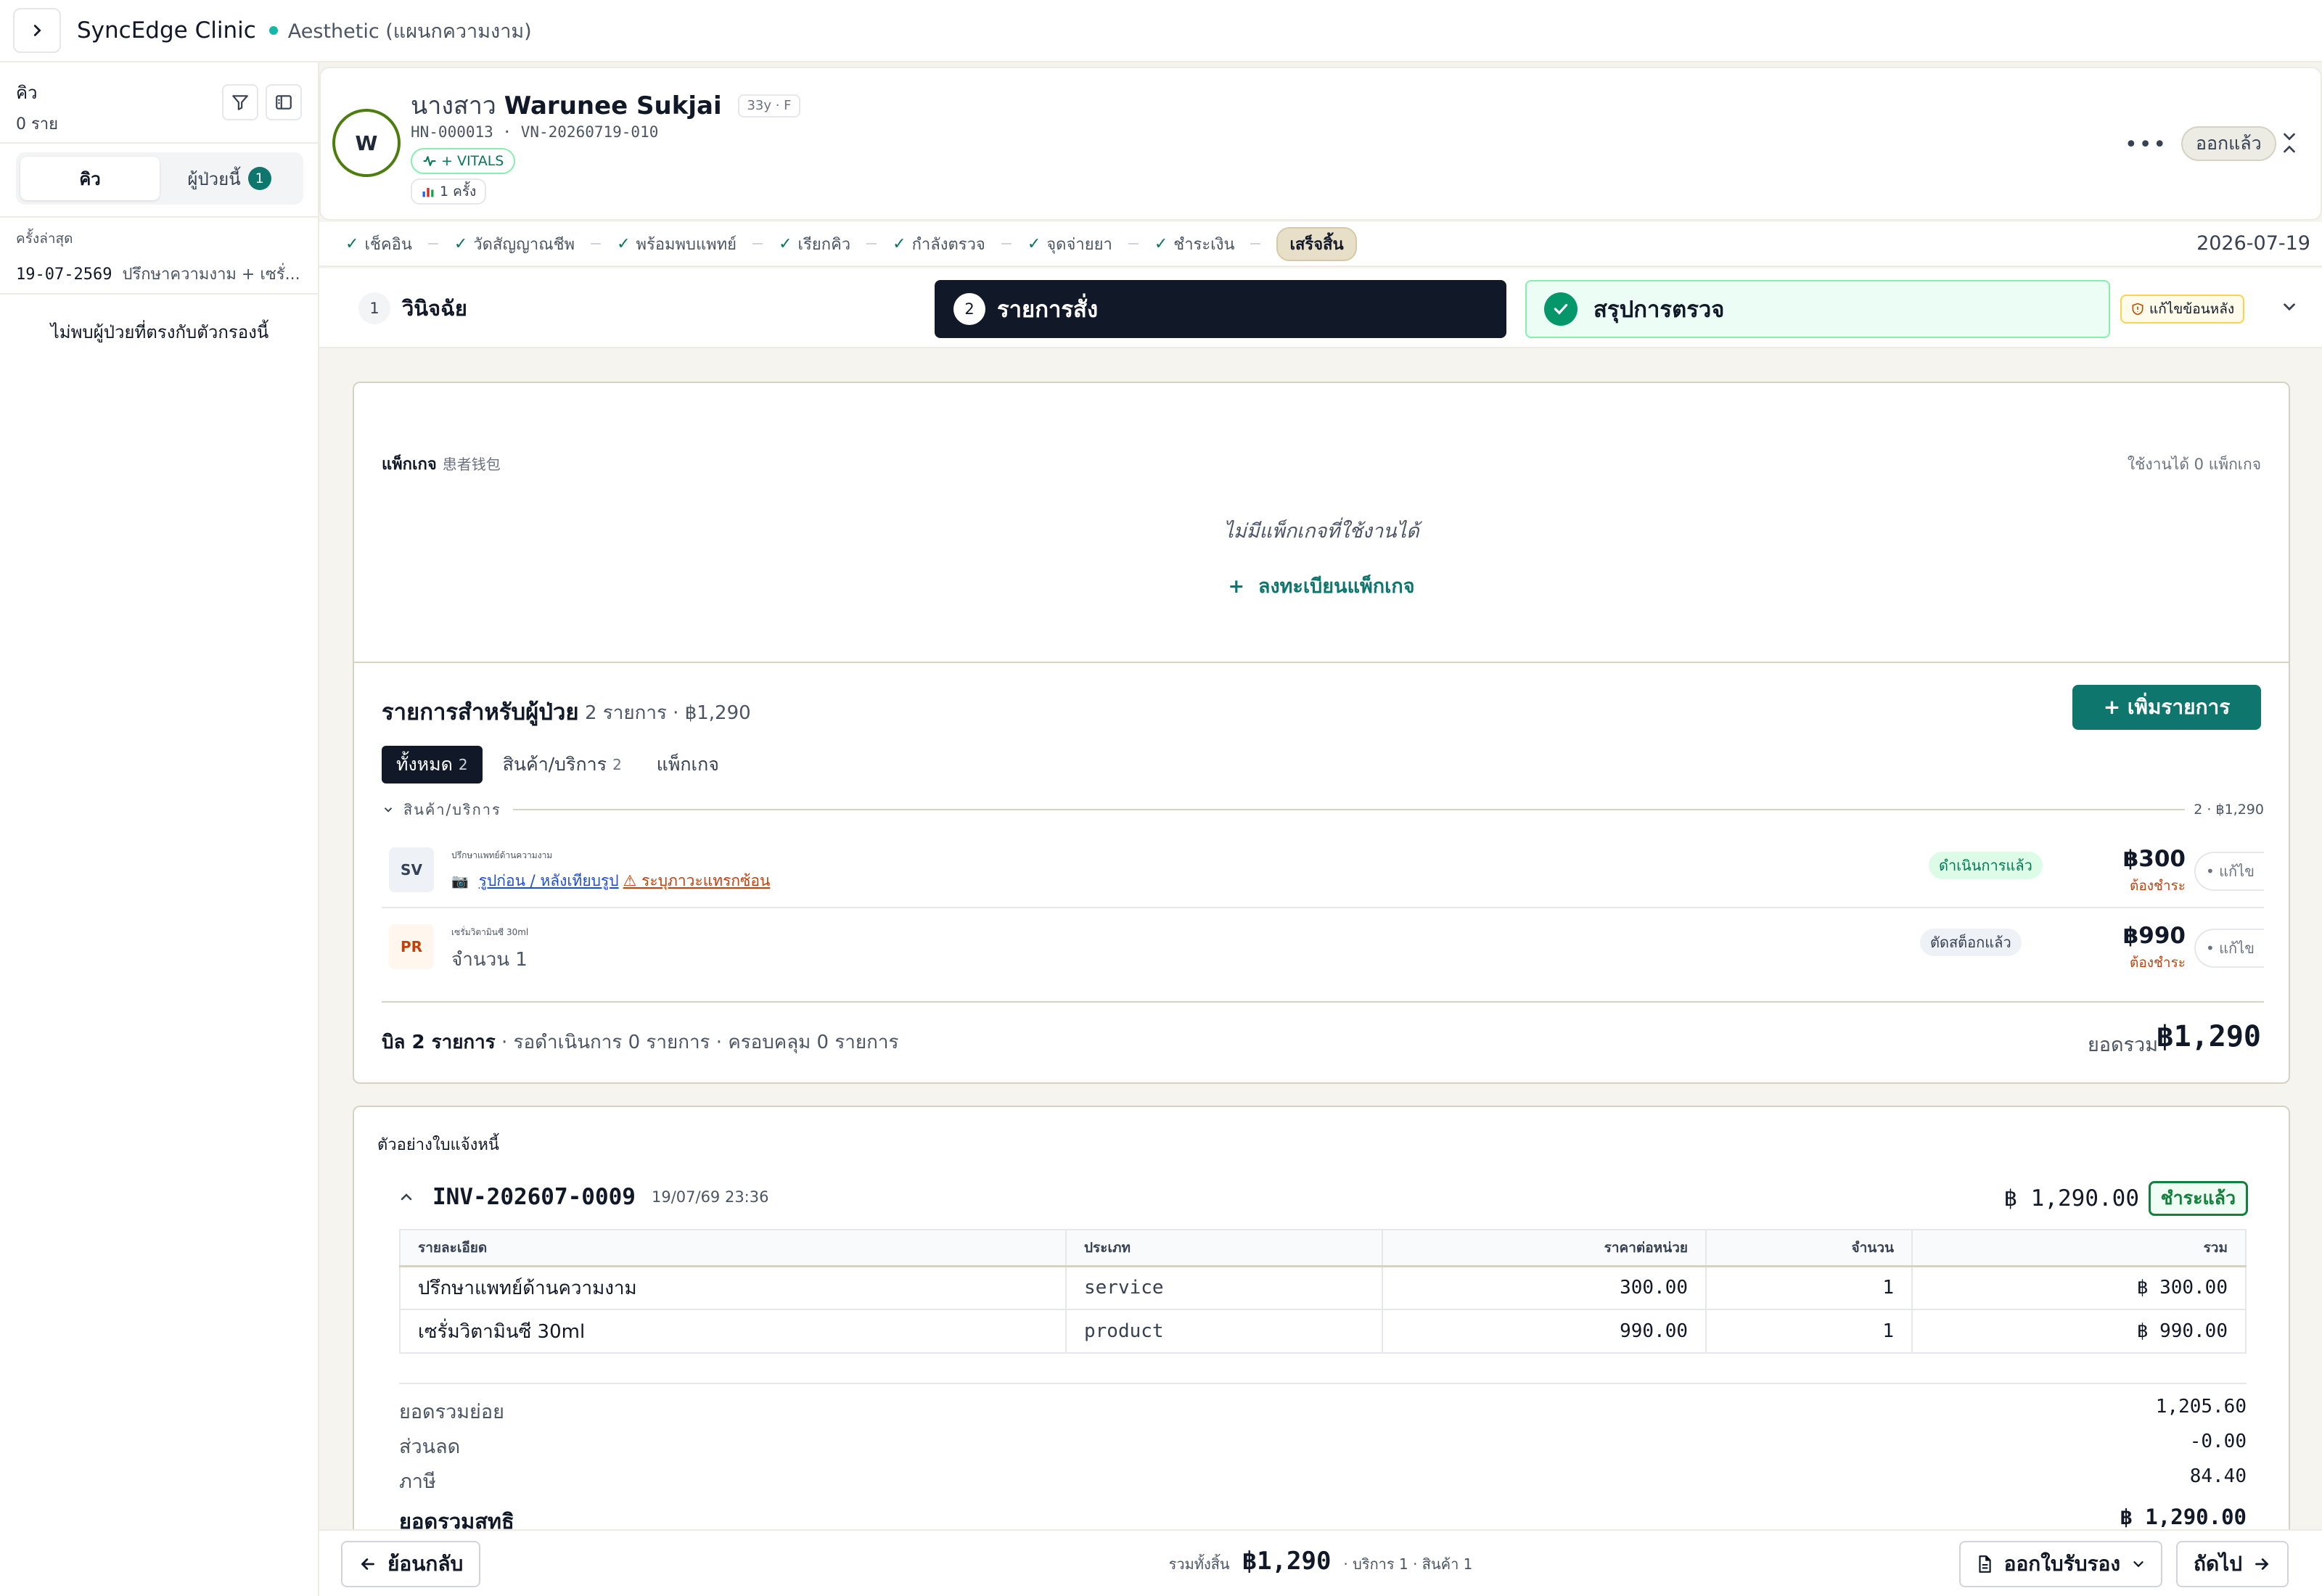 The height and width of the screenshot is (1596, 2322). I want to click on progress-step: ✓ เช็คอิน, so click(378, 244).